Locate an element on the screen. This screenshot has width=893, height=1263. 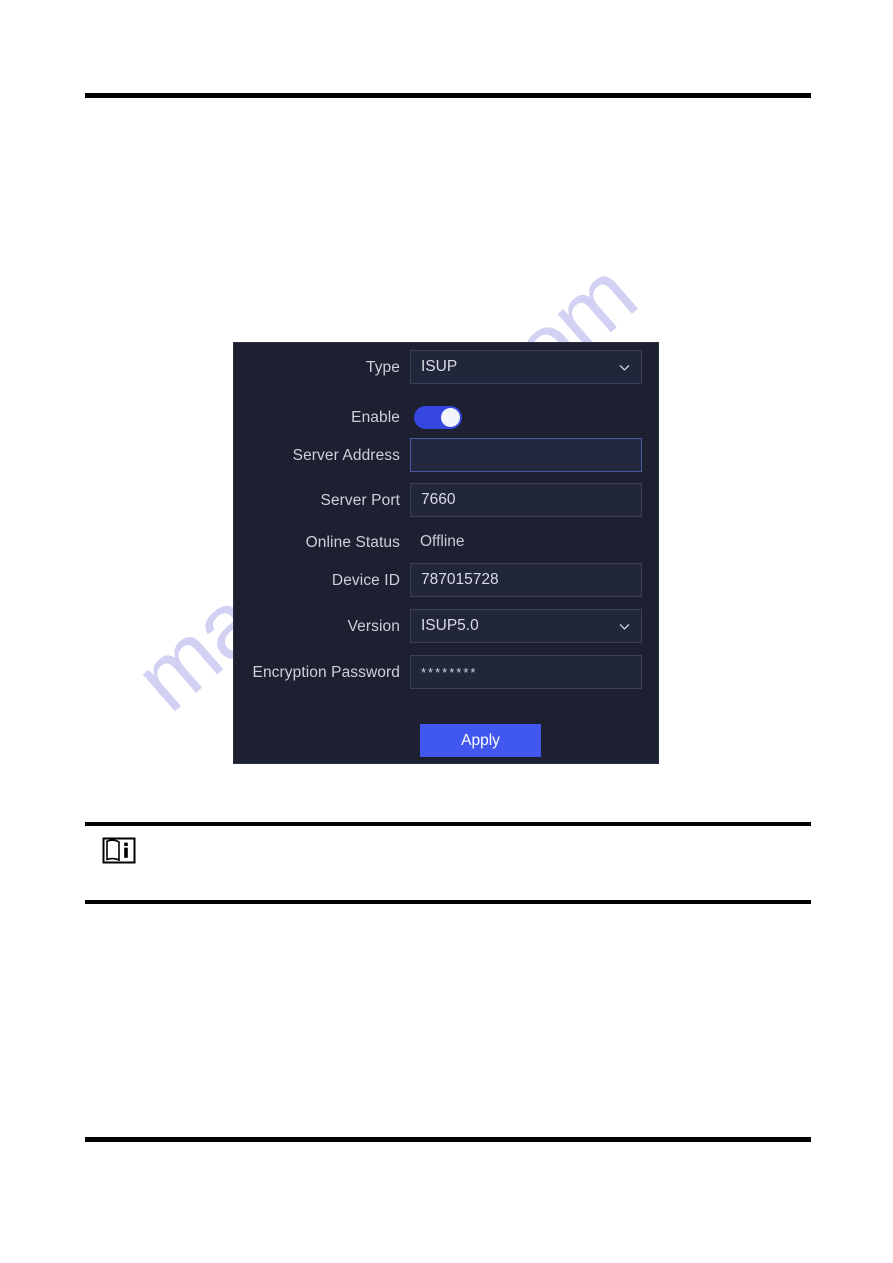
label-server-address: Server Address is located at coordinates (346, 455).